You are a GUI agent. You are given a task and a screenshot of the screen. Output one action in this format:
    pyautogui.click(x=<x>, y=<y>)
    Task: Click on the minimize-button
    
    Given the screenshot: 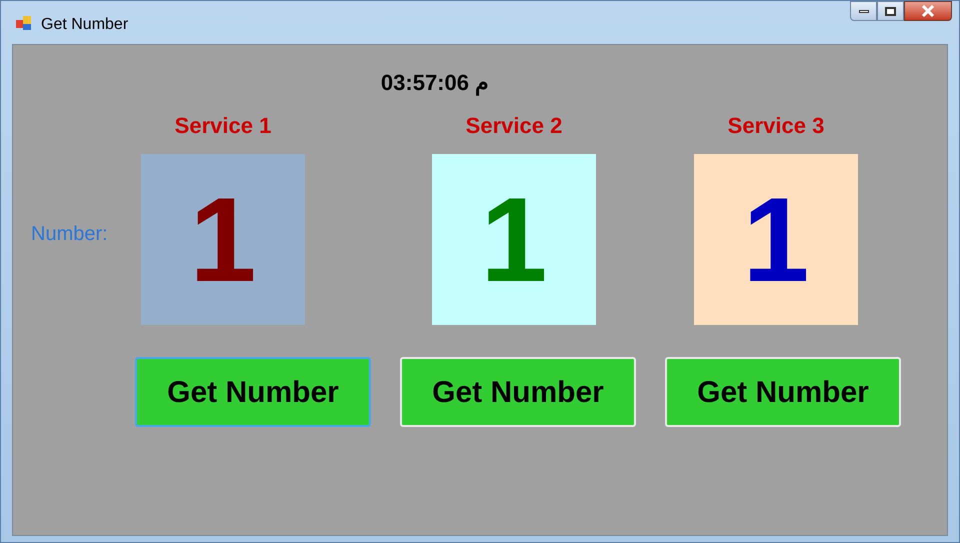 What is the action you would take?
    pyautogui.click(x=863, y=11)
    